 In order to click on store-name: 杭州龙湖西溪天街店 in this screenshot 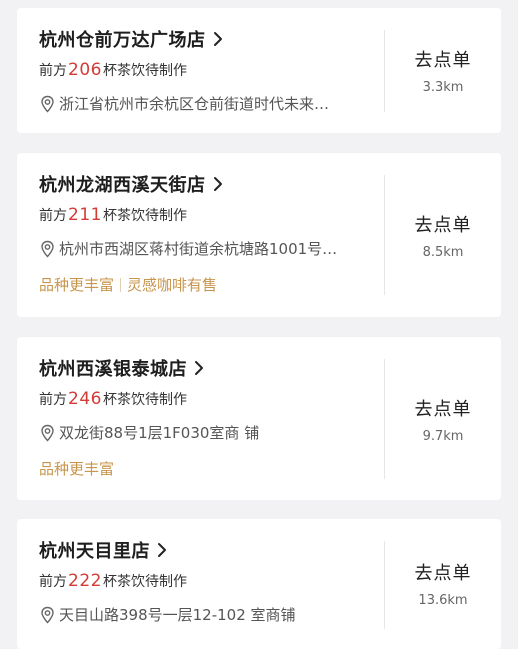, I will do `click(122, 184)`.